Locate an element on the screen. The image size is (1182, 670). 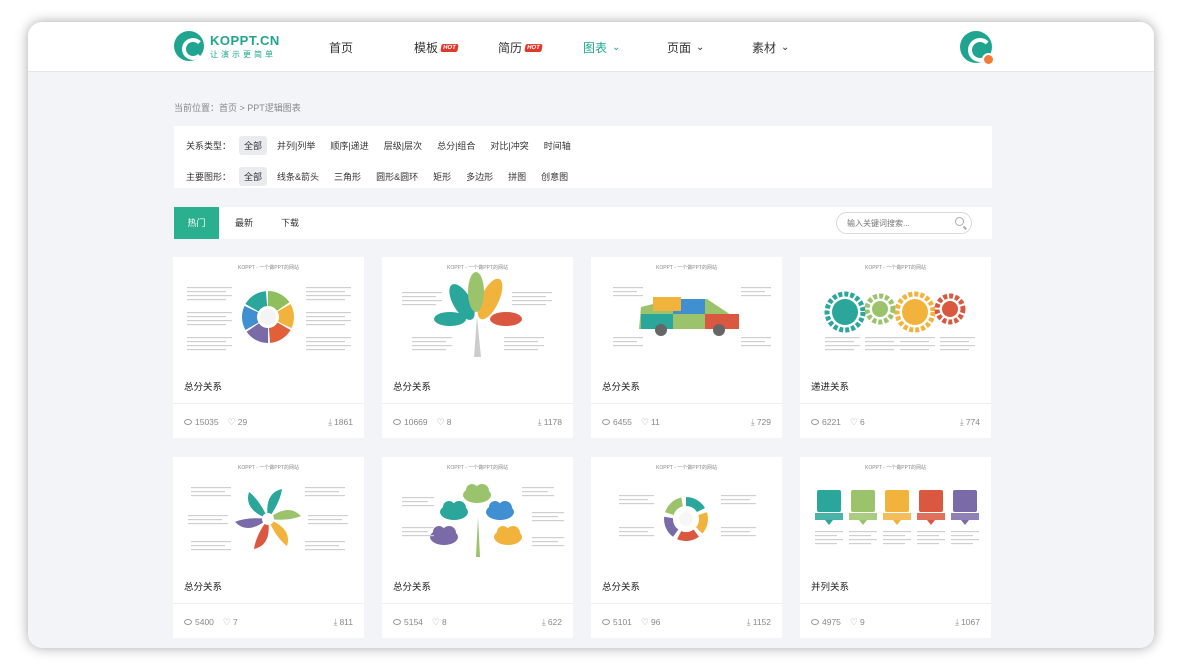
relation-filter-option: 并列|列举 is located at coordinates (296, 145).